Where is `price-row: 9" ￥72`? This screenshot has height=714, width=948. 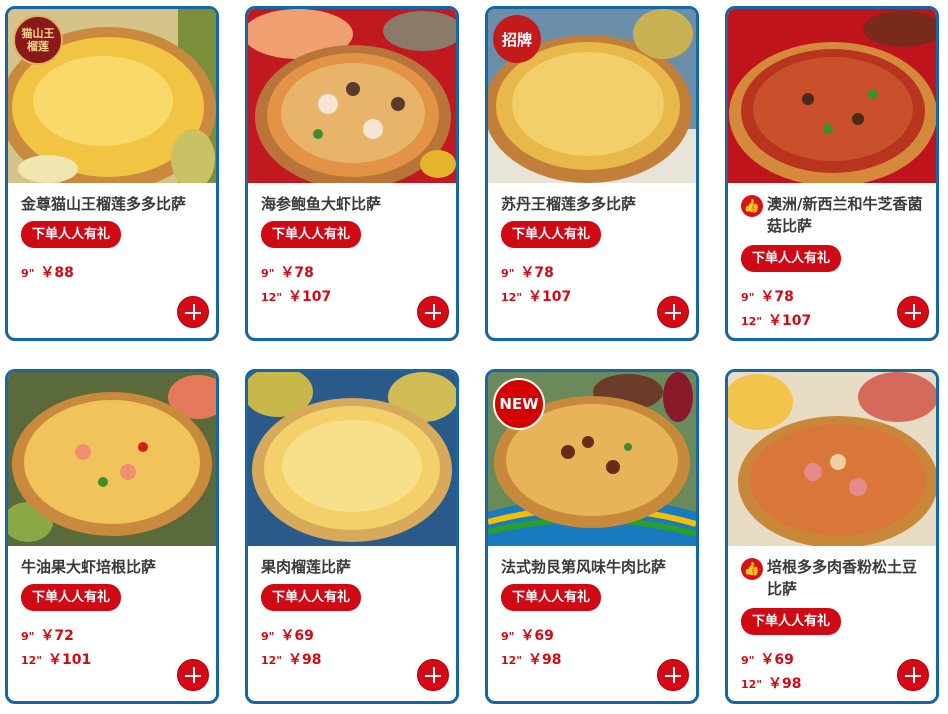 price-row: 9" ￥72 is located at coordinates (47, 636).